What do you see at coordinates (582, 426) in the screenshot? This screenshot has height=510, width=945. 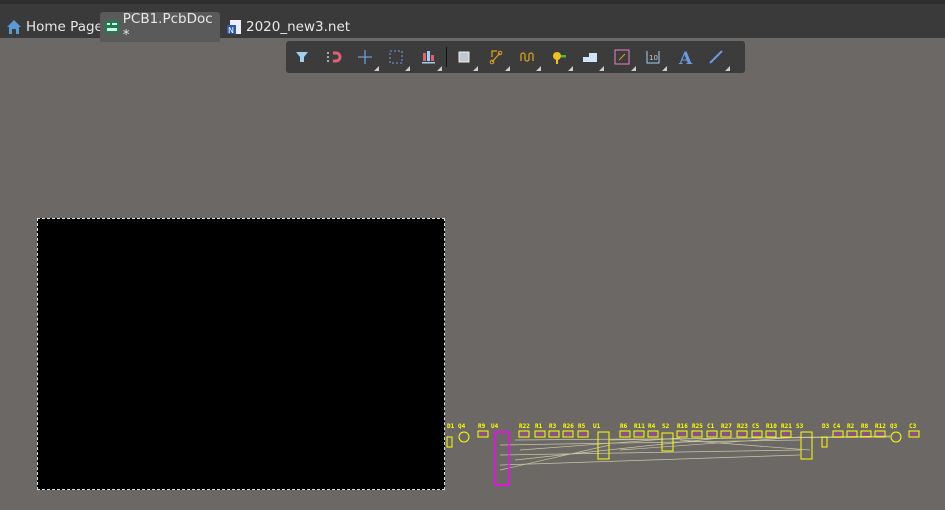 I see `designator-R5: R5` at bounding box center [582, 426].